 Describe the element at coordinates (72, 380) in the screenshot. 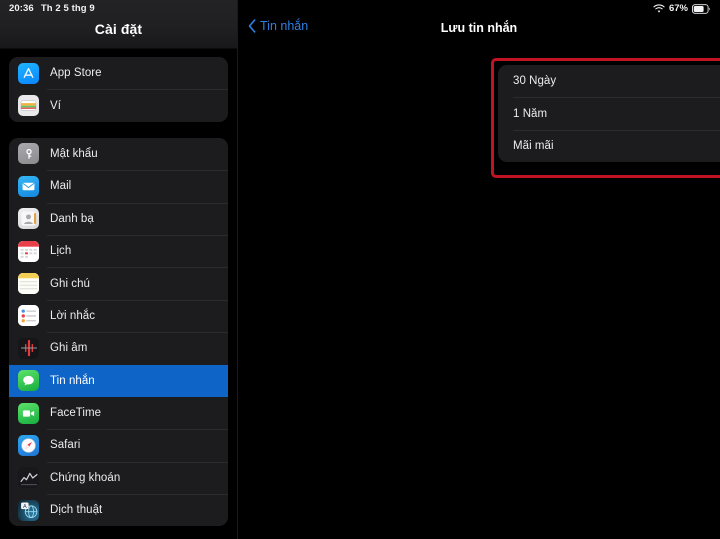

I see `sidebar-item-label: Tin nhắn` at that location.